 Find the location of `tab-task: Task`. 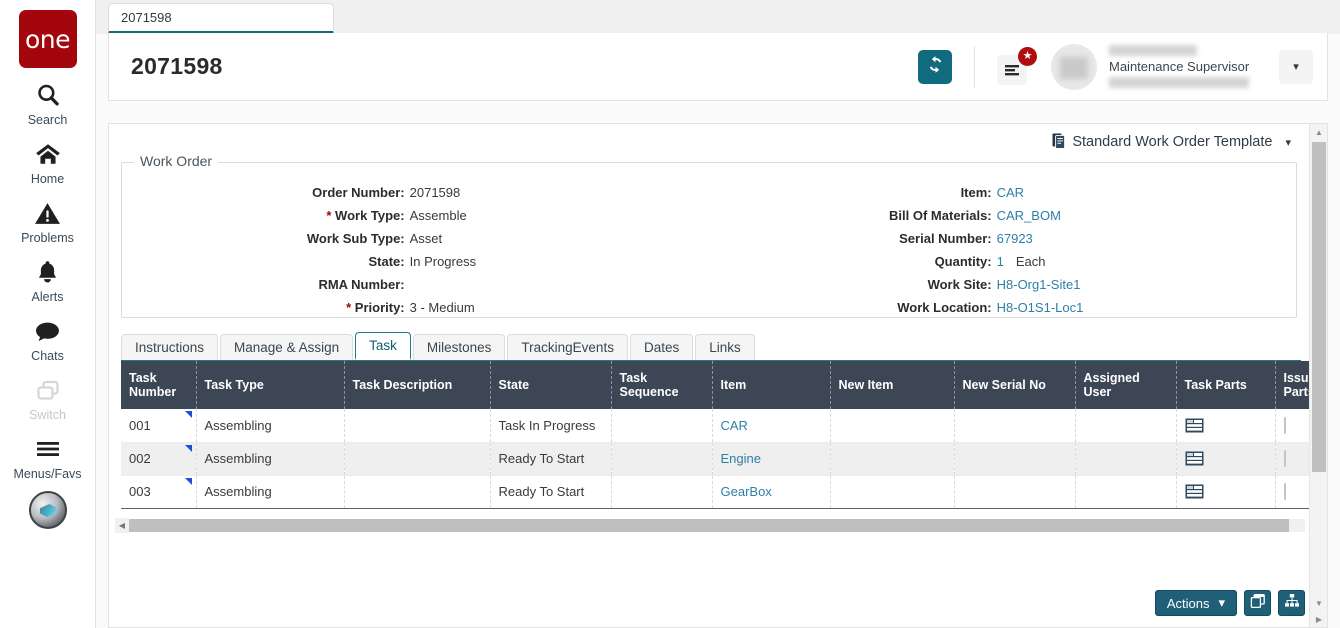

tab-task: Task is located at coordinates (383, 346).